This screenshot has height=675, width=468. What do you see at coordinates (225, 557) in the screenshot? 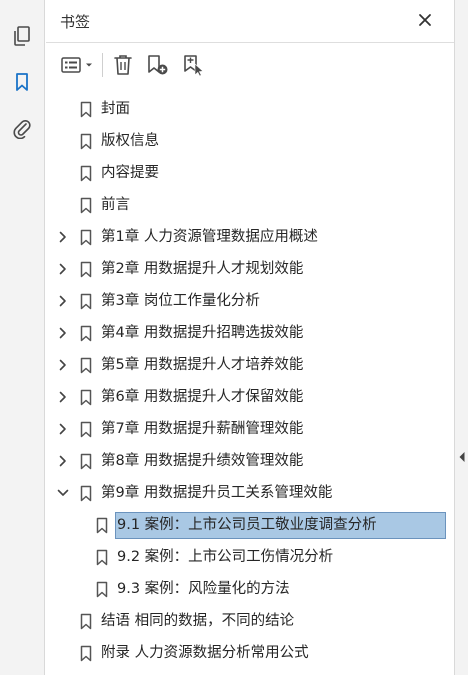
I see `bookmark-label: 9.2 案例：上市公司工伤情况分析` at bounding box center [225, 557].